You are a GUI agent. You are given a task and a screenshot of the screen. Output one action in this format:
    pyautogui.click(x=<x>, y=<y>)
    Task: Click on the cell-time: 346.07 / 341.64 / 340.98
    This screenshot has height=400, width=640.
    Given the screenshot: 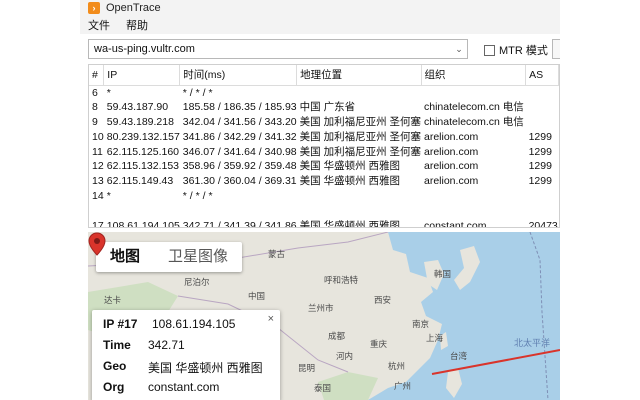 What is the action you would take?
    pyautogui.click(x=239, y=151)
    